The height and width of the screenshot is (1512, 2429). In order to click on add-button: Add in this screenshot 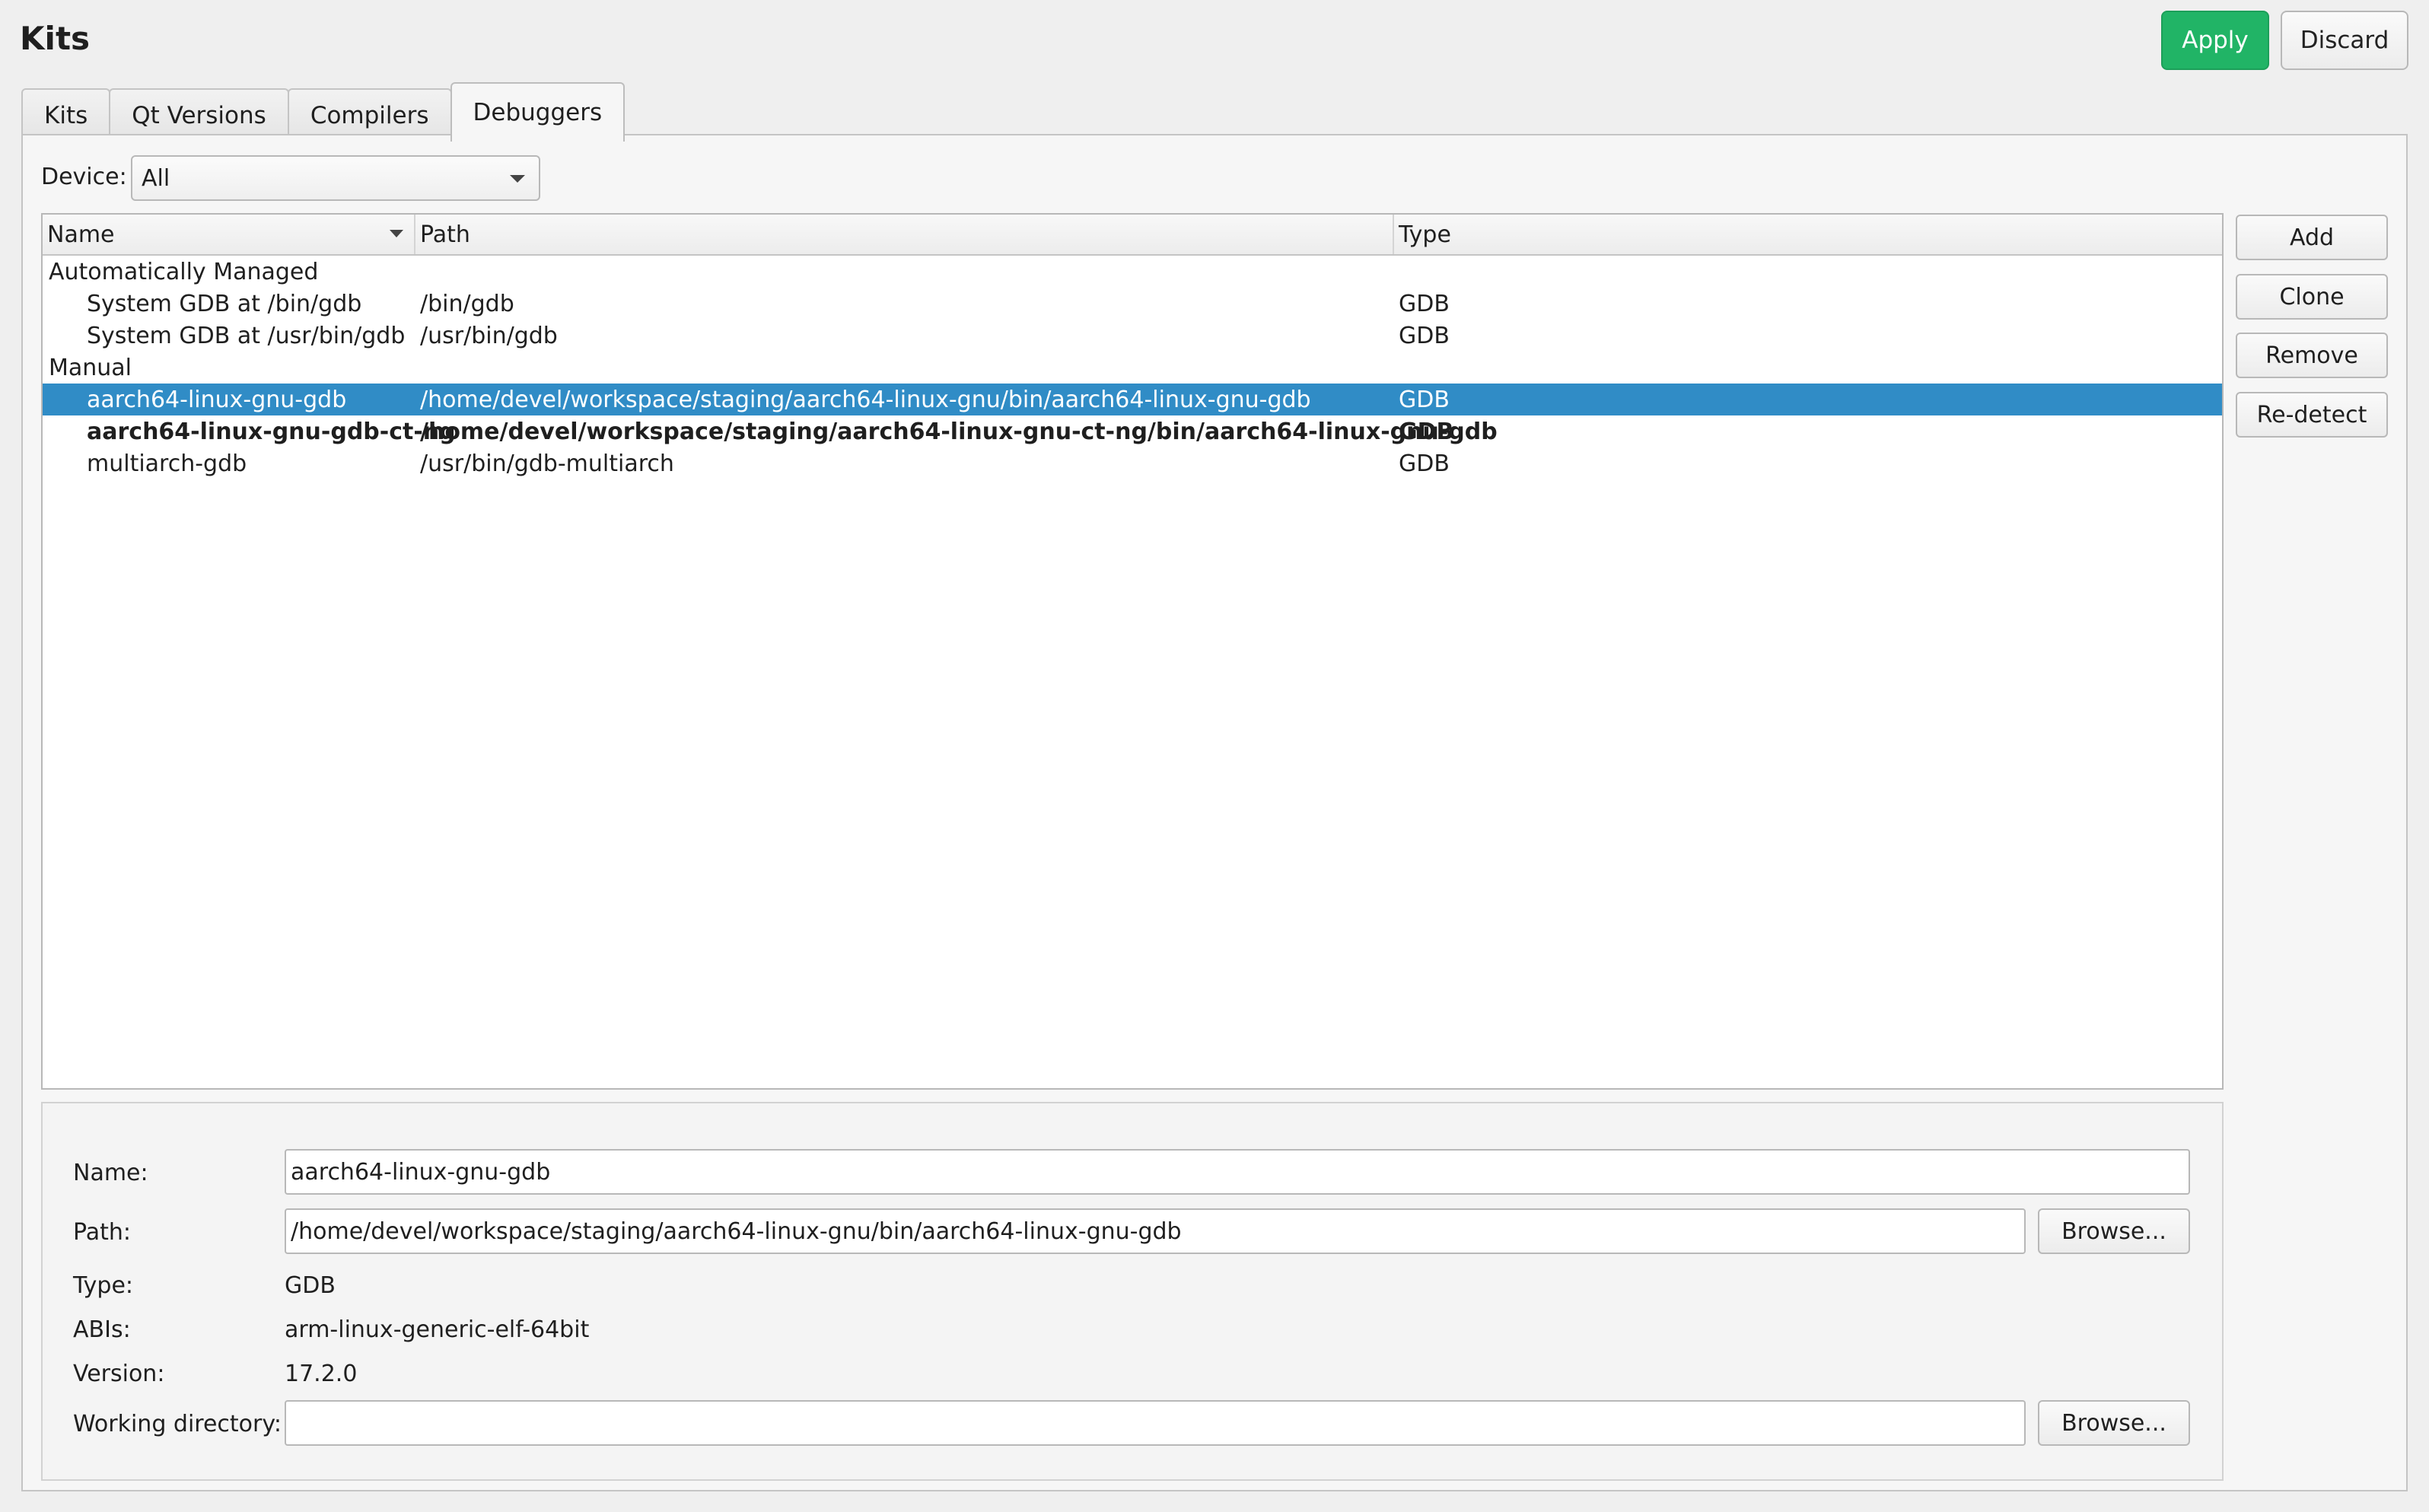, I will do `click(2312, 237)`.